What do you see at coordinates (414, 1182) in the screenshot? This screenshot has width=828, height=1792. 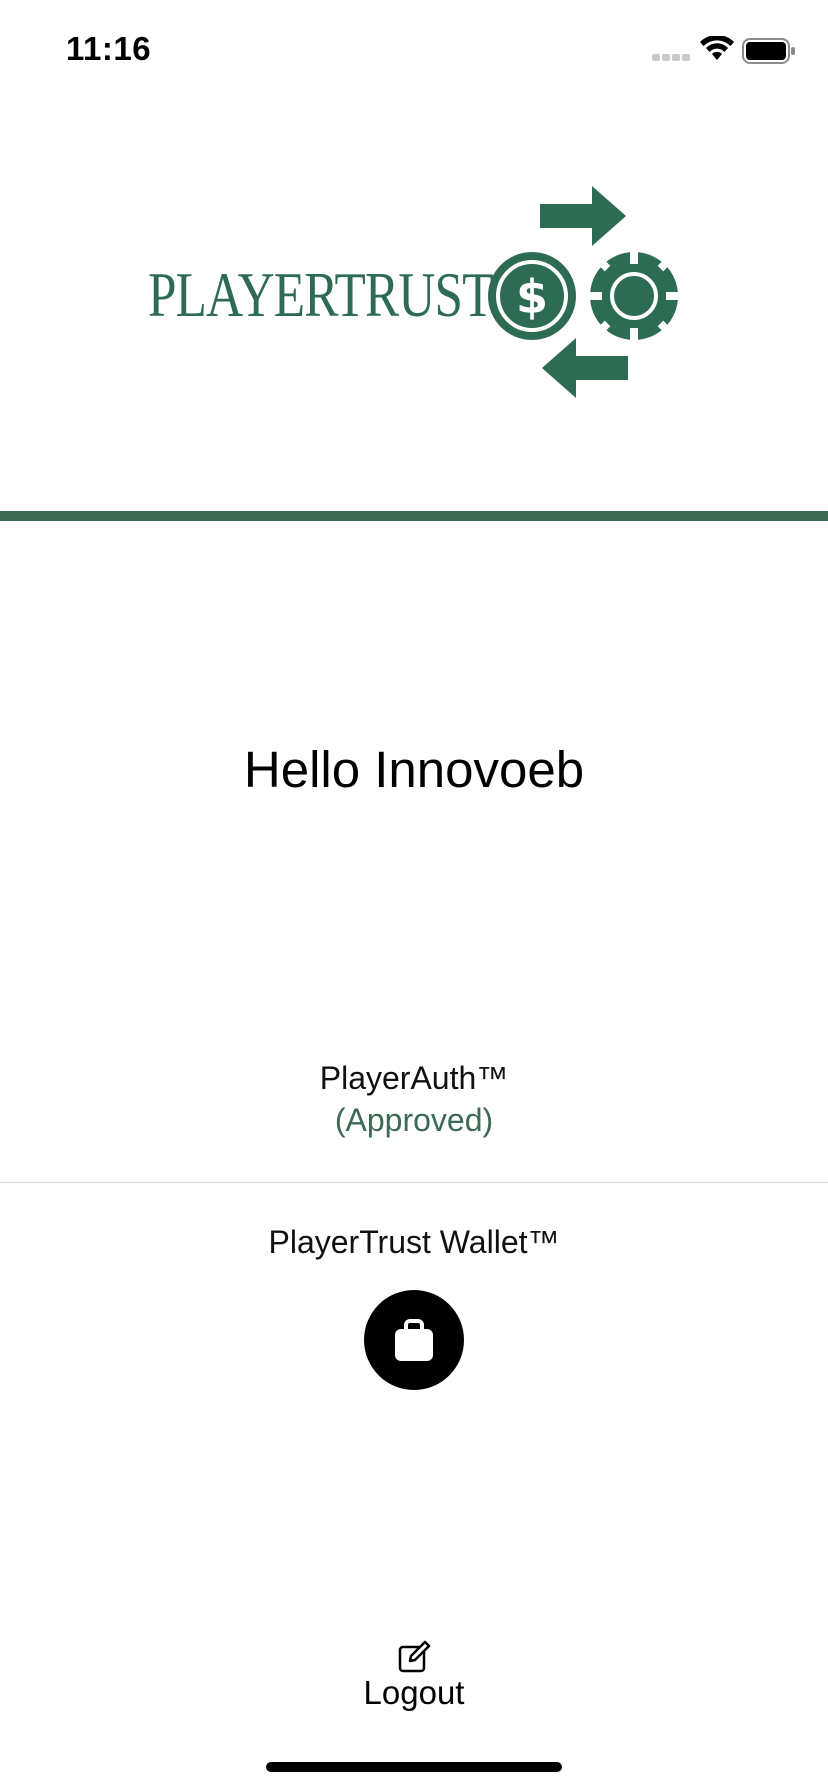 I see `section-divider` at bounding box center [414, 1182].